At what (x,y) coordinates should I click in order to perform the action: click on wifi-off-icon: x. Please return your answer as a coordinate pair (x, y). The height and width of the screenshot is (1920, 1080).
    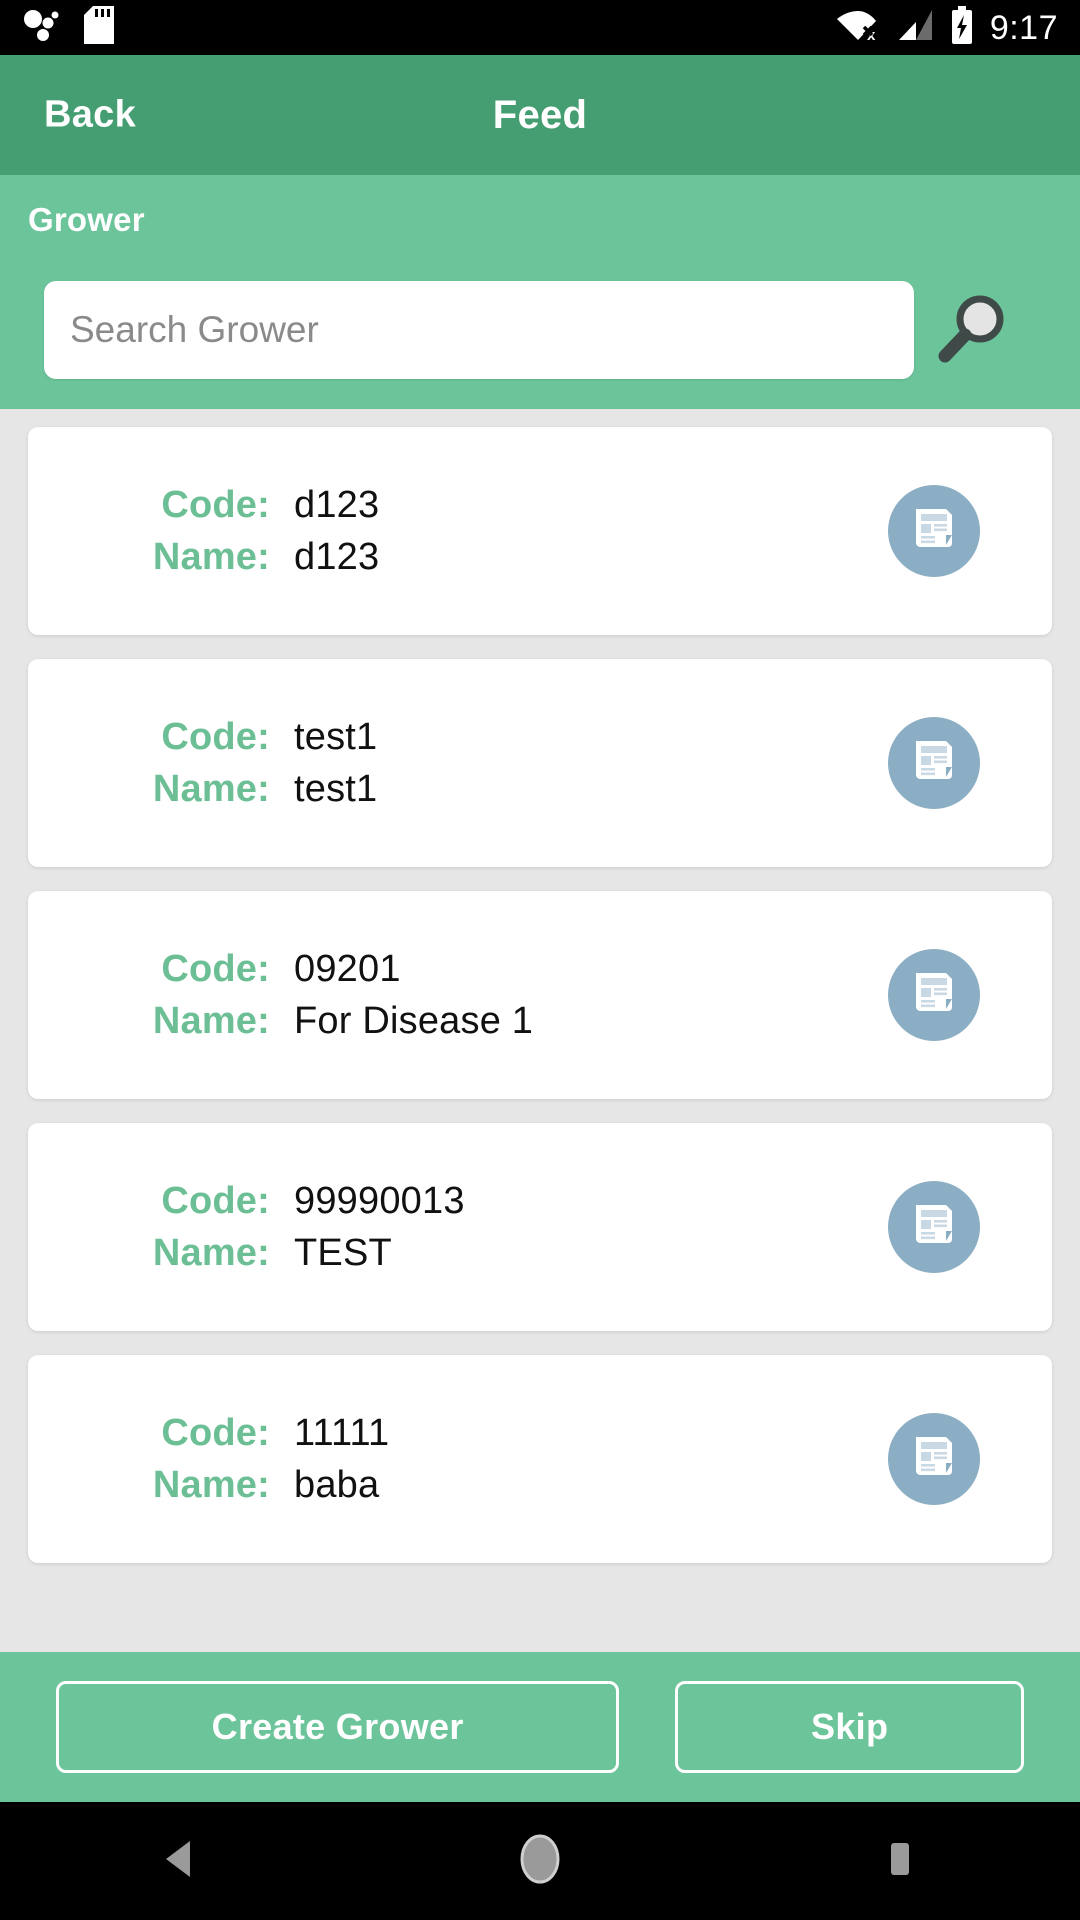
    Looking at the image, I should click on (858, 27).